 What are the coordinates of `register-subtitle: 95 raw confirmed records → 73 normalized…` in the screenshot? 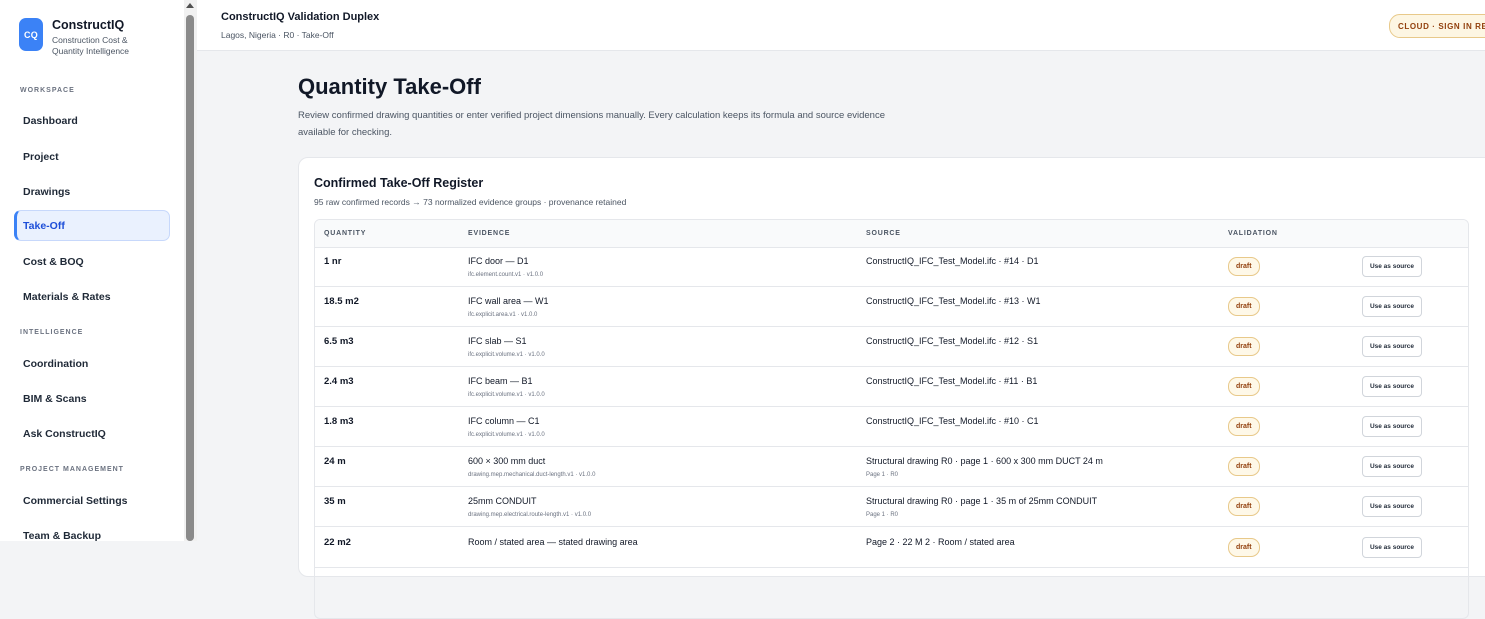 It's located at (470, 202).